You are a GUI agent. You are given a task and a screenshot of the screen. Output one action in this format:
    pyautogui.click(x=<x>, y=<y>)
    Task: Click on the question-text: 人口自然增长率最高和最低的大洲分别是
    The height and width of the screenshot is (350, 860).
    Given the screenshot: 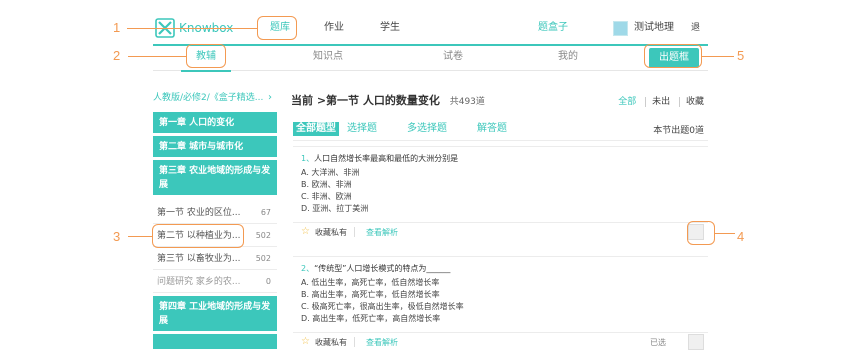 What is the action you would take?
    pyautogui.click(x=386, y=158)
    